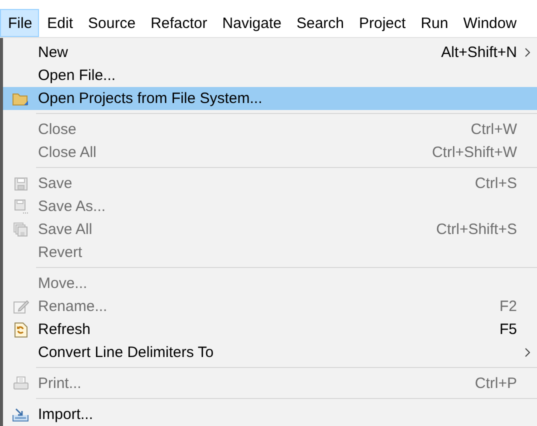  I want to click on import-icon, so click(20, 415).